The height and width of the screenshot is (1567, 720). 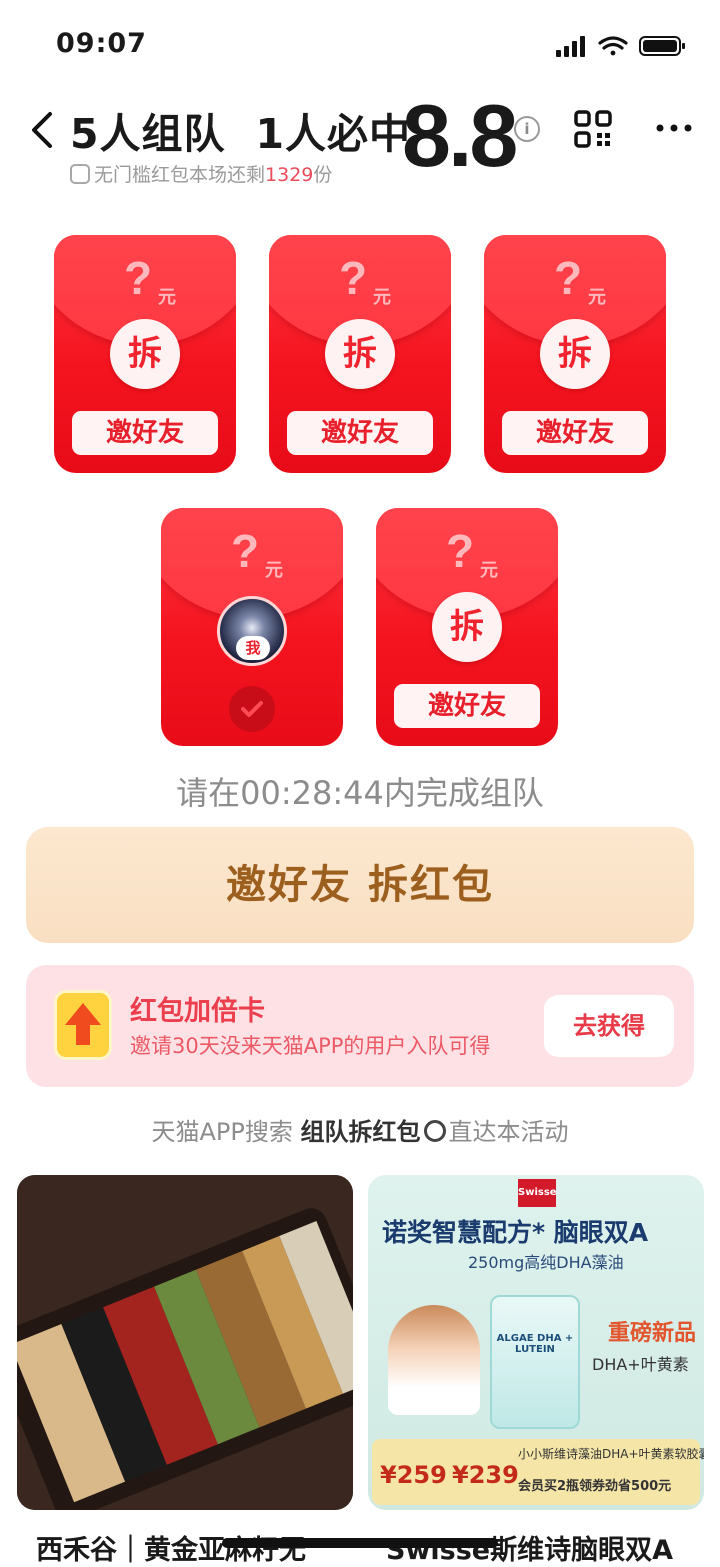 What do you see at coordinates (662, 46) in the screenshot?
I see `battery-icon` at bounding box center [662, 46].